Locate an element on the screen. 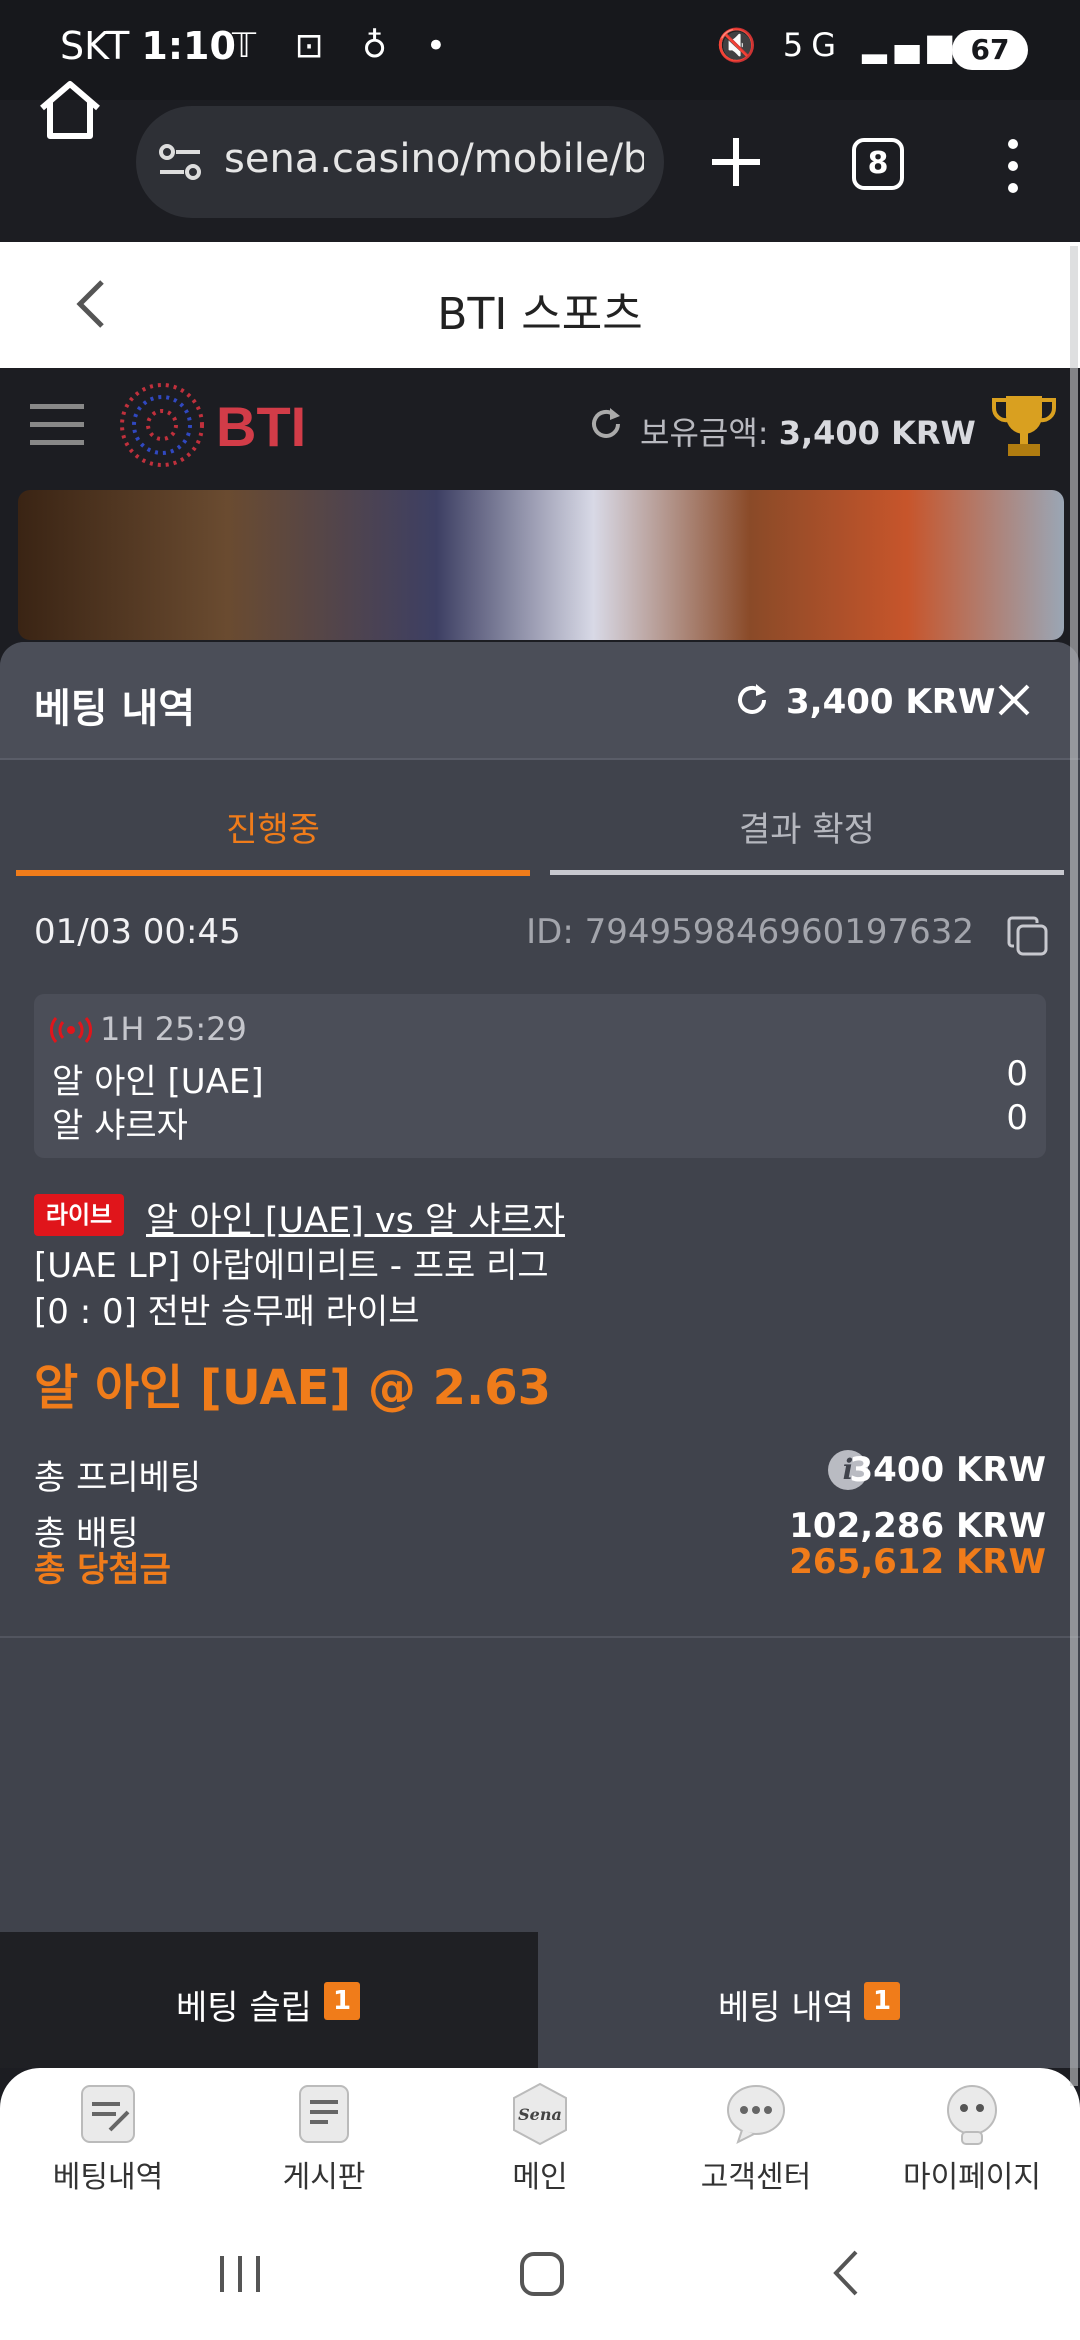 The width and height of the screenshot is (1080, 2340). url-text: sena.casino/mobile/bti is located at coordinates (434, 159).